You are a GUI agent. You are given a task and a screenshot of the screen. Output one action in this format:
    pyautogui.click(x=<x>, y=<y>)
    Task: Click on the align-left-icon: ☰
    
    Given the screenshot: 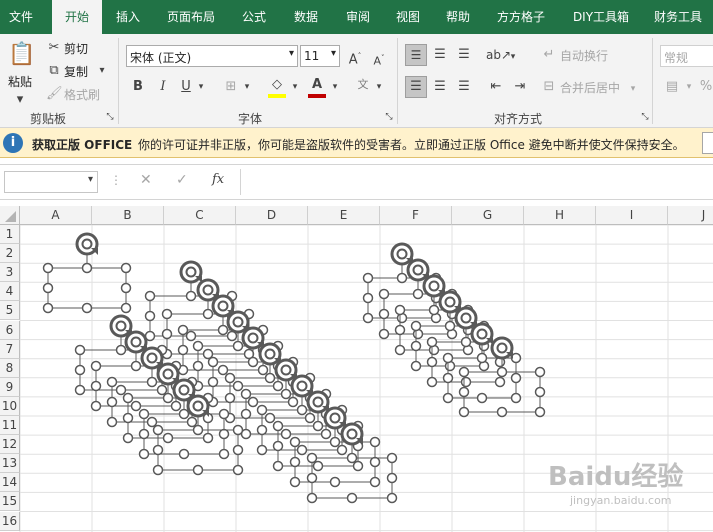 What is the action you would take?
    pyautogui.click(x=416, y=87)
    